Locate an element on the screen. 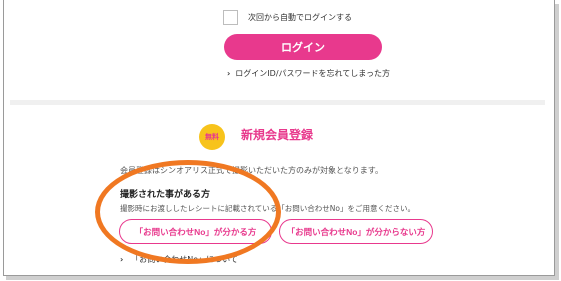 The width and height of the screenshot is (561, 281). about-inquiry-number-label: 「お問い合わせNo」について is located at coordinates (184, 259).